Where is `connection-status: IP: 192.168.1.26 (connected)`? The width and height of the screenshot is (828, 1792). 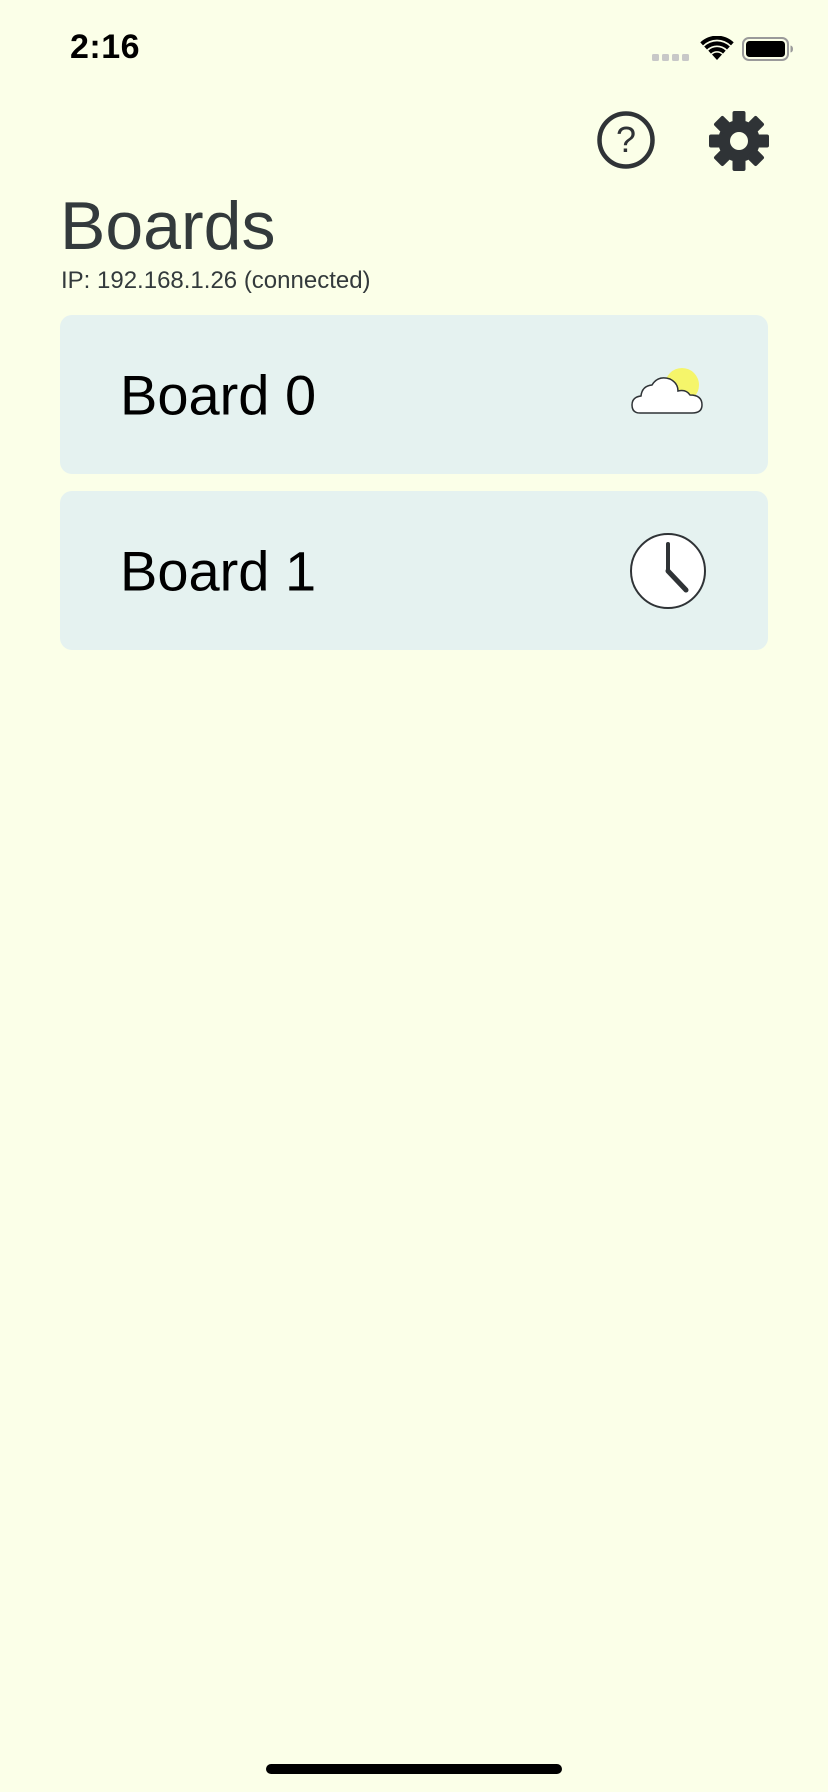 connection-status: IP: 192.168.1.26 (connected) is located at coordinates (216, 280).